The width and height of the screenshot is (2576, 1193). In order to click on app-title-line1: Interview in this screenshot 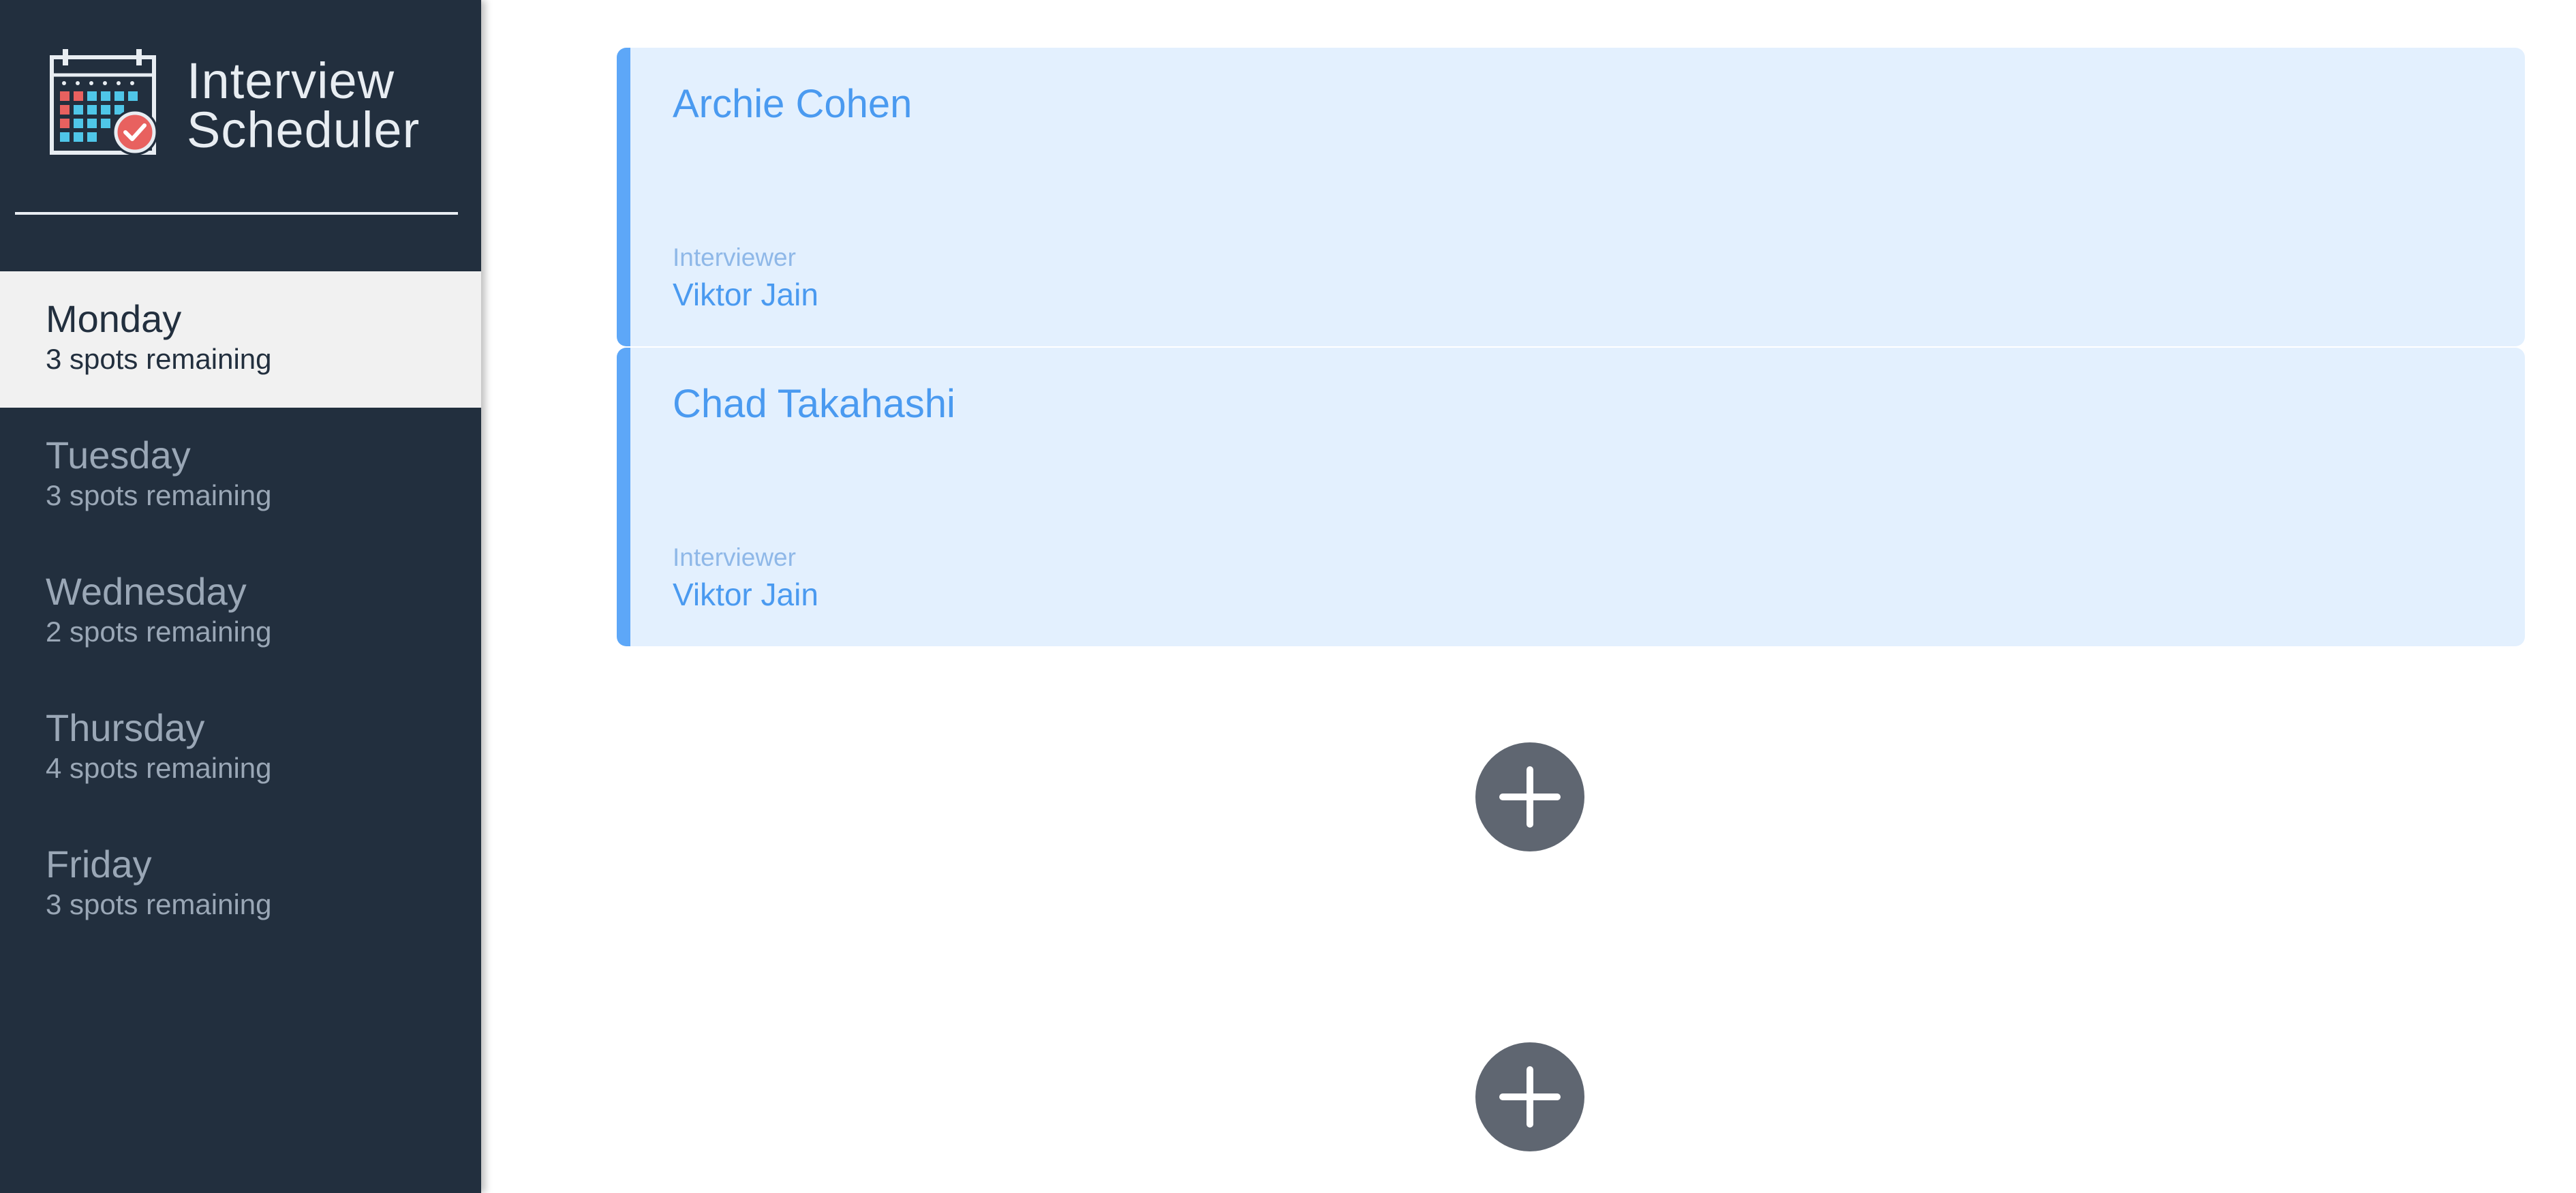, I will do `click(291, 80)`.